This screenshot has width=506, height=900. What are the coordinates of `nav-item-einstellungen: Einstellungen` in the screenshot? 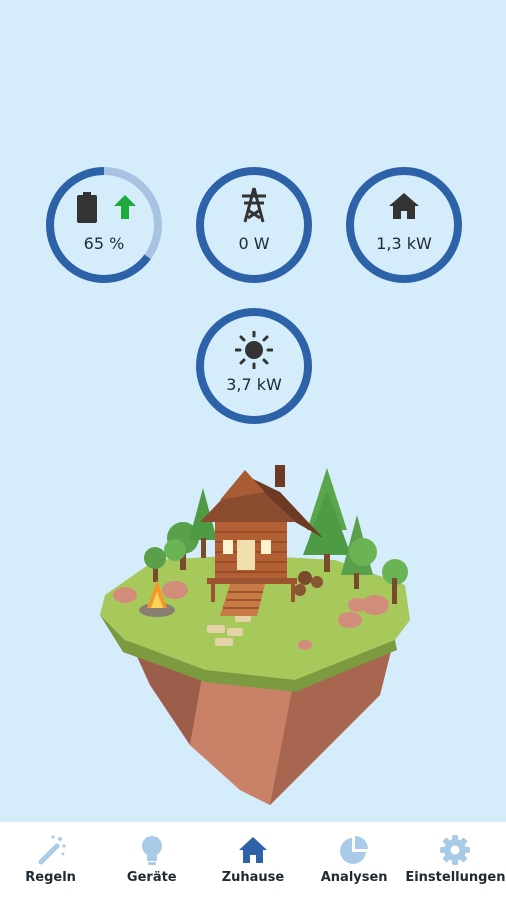 It's located at (455, 853).